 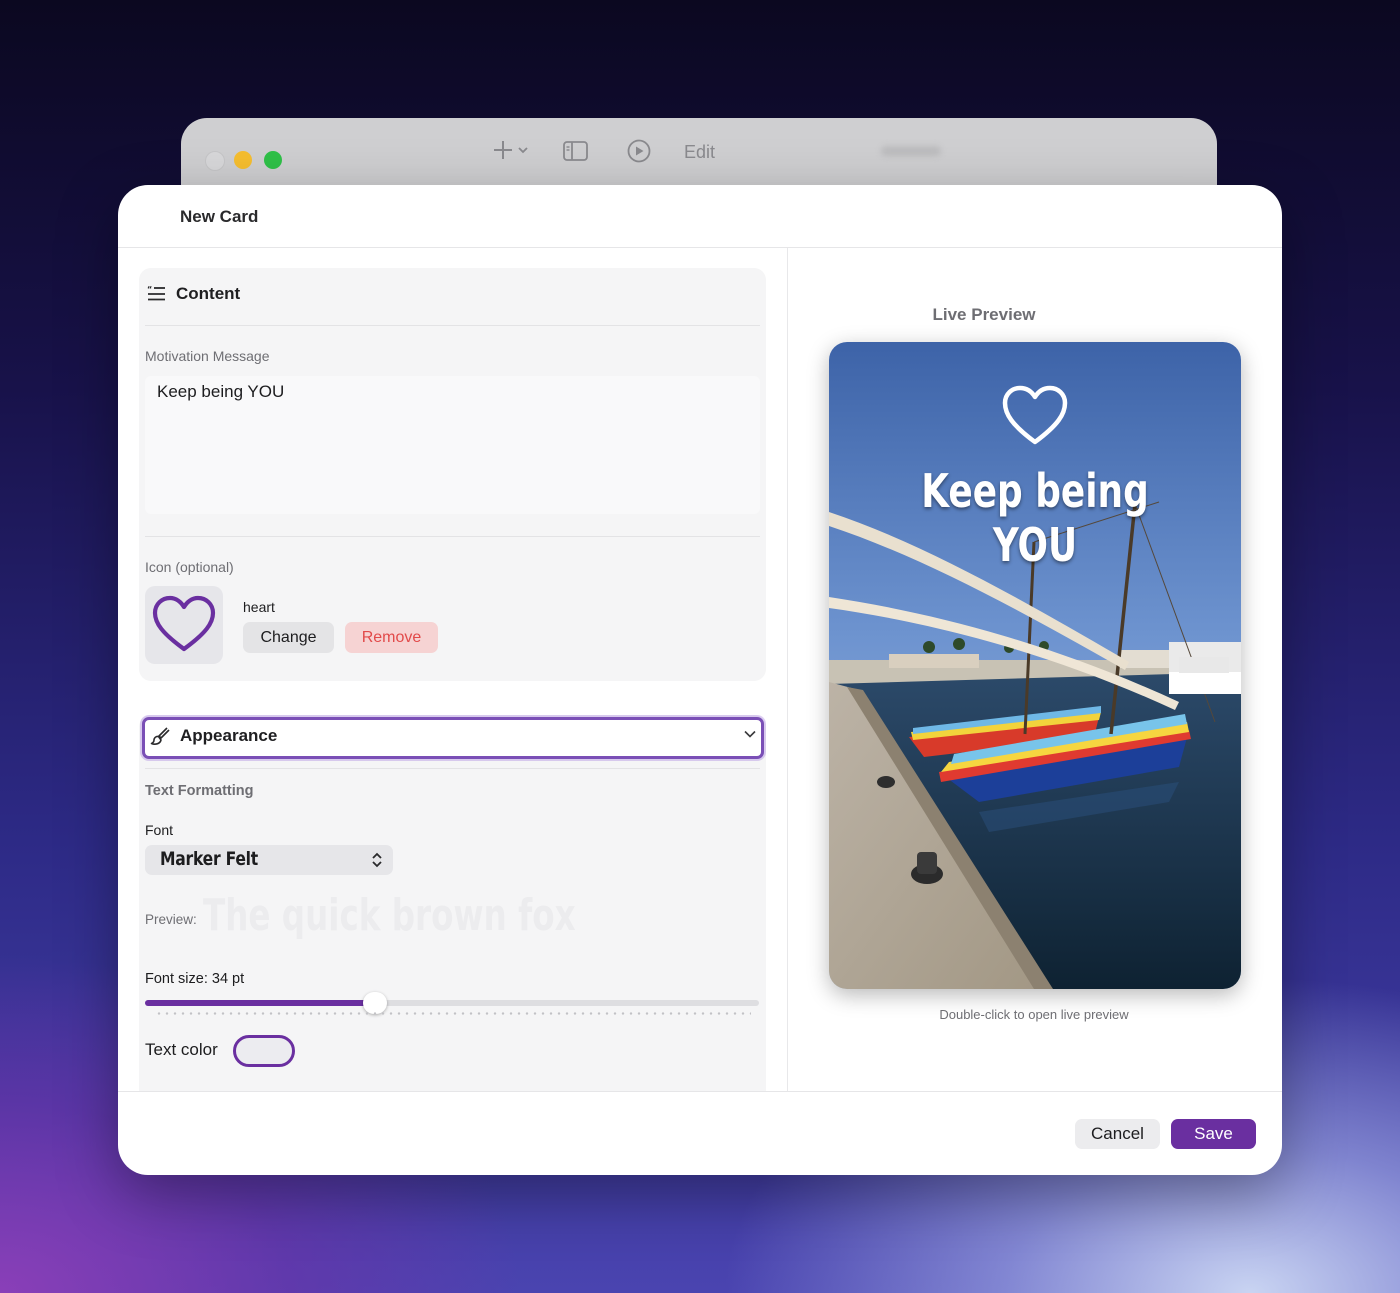 What do you see at coordinates (208, 293) in the screenshot?
I see `content-header-label: Content` at bounding box center [208, 293].